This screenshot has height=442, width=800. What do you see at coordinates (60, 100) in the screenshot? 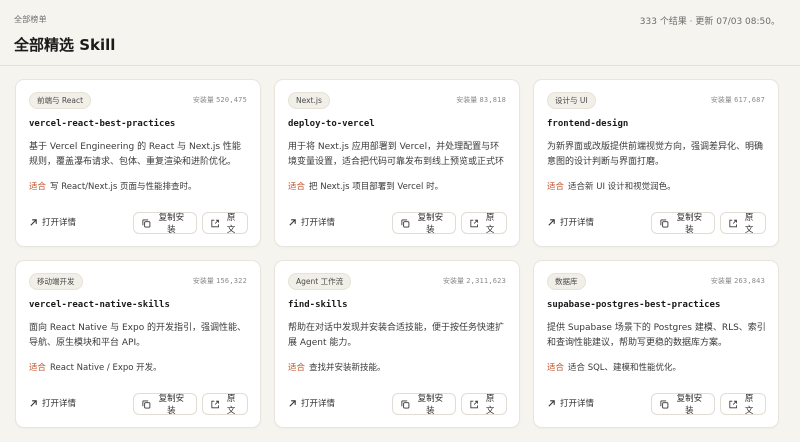
I see `category-tag: 前端与 React` at bounding box center [60, 100].